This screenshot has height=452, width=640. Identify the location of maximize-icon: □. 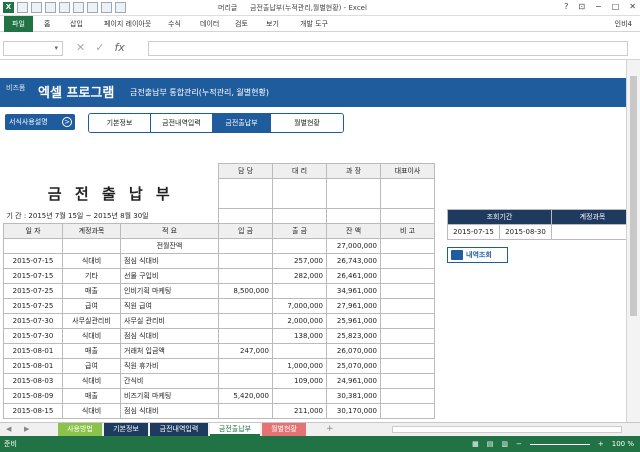
(616, 6).